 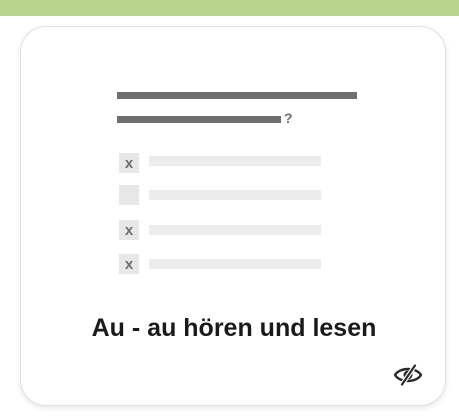 What do you see at coordinates (129, 195) in the screenshot?
I see `option-checkbox` at bounding box center [129, 195].